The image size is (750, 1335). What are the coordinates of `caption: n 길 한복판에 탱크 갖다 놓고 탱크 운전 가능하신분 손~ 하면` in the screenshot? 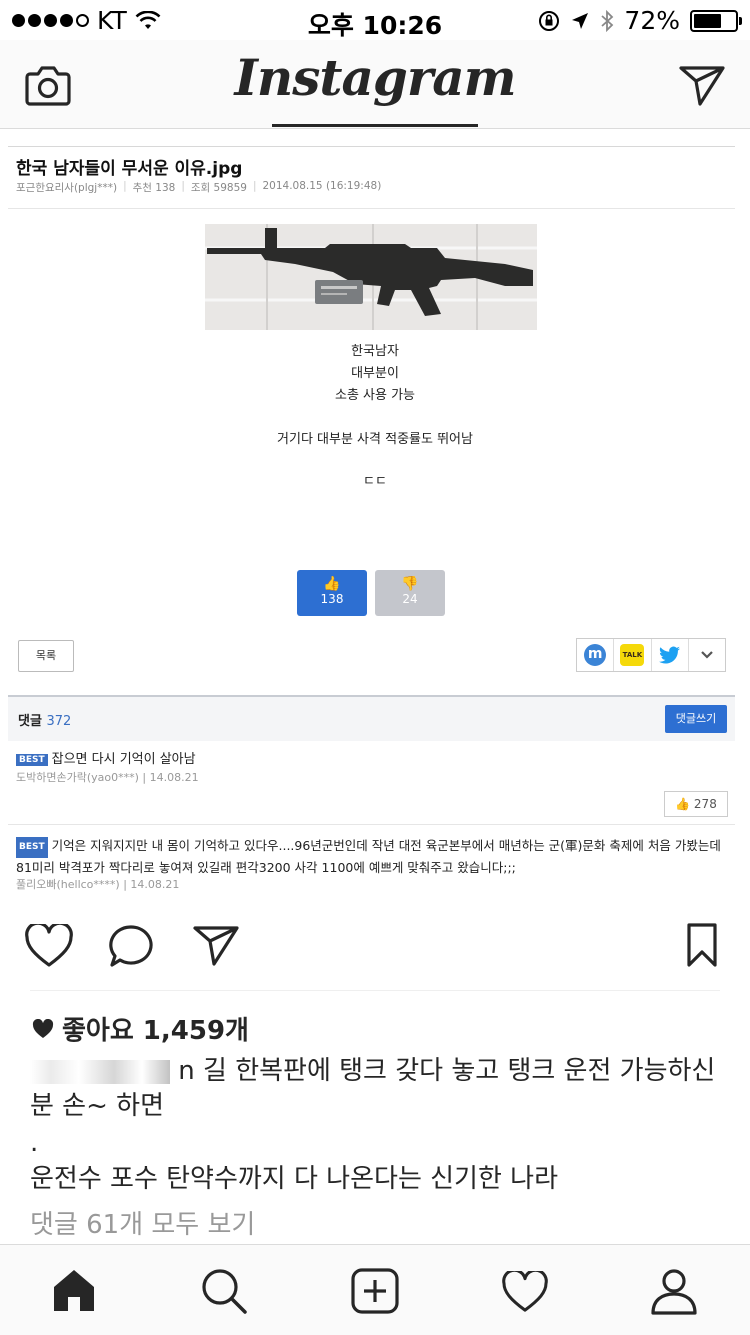 It's located at (380, 1089).